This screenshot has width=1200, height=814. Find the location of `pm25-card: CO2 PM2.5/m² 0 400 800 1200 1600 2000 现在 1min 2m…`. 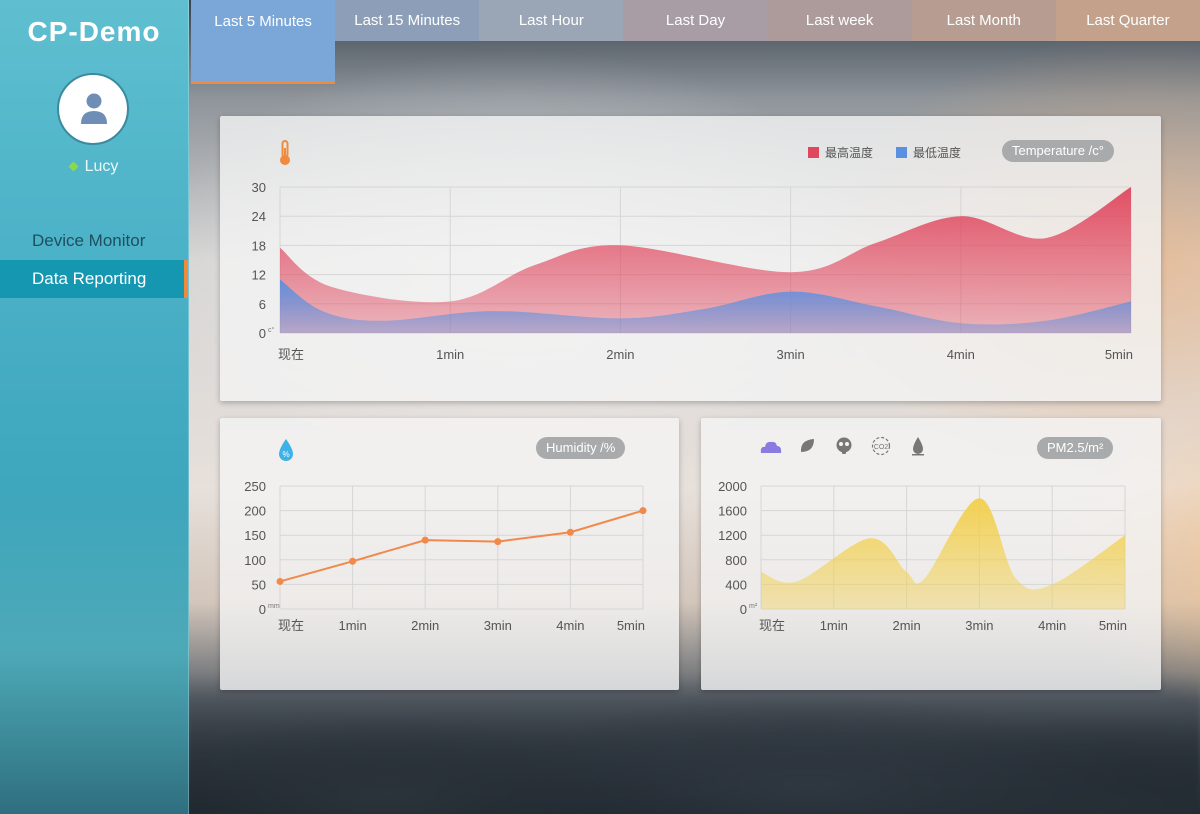

pm25-card: CO2 PM2.5/m² 0 400 800 1200 1600 2000 现在 1min 2m… is located at coordinates (931, 554).